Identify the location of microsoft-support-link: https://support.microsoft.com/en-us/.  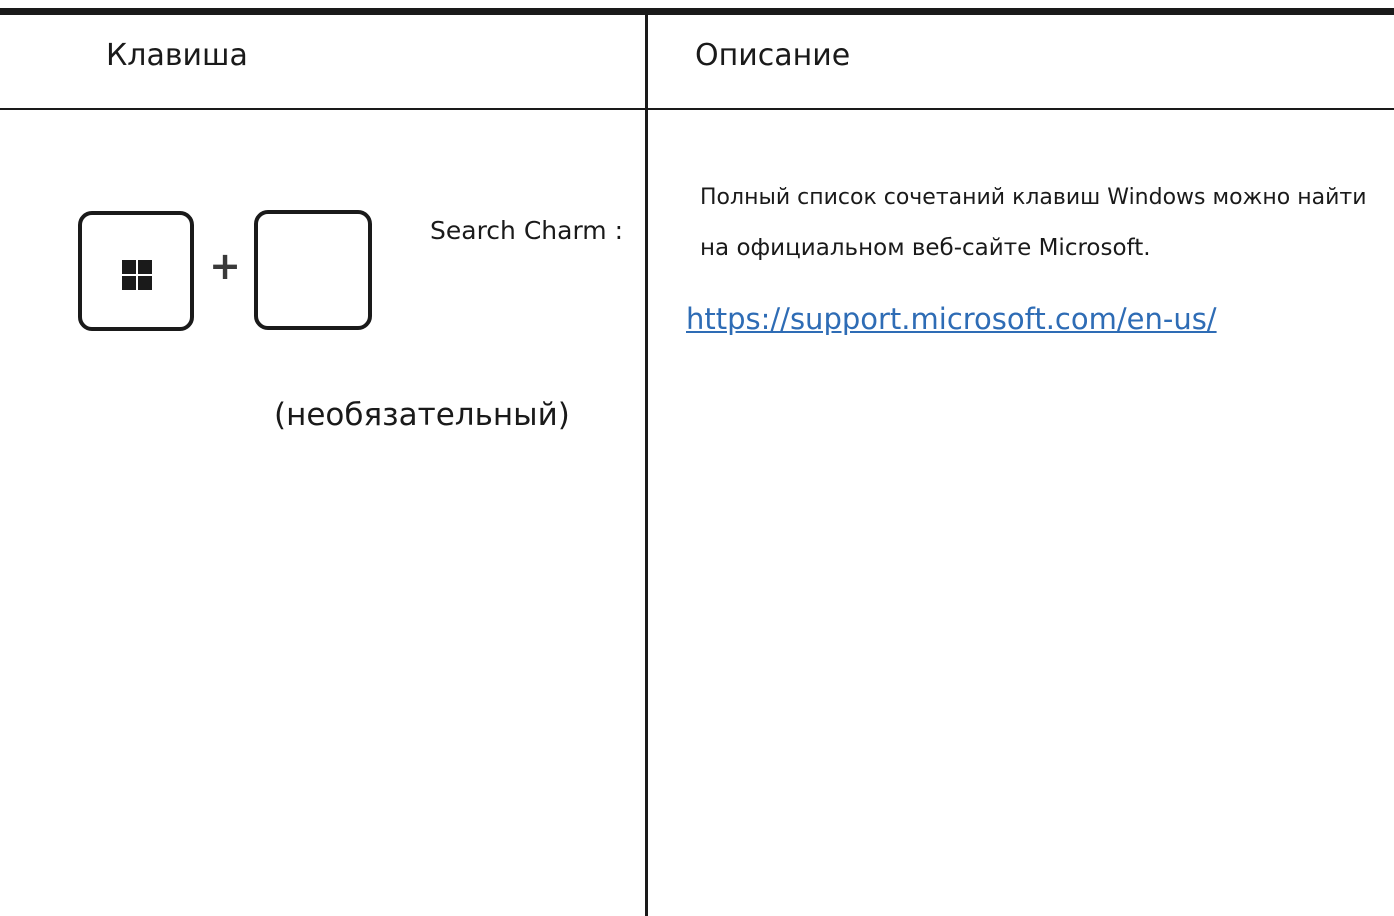
(951, 319).